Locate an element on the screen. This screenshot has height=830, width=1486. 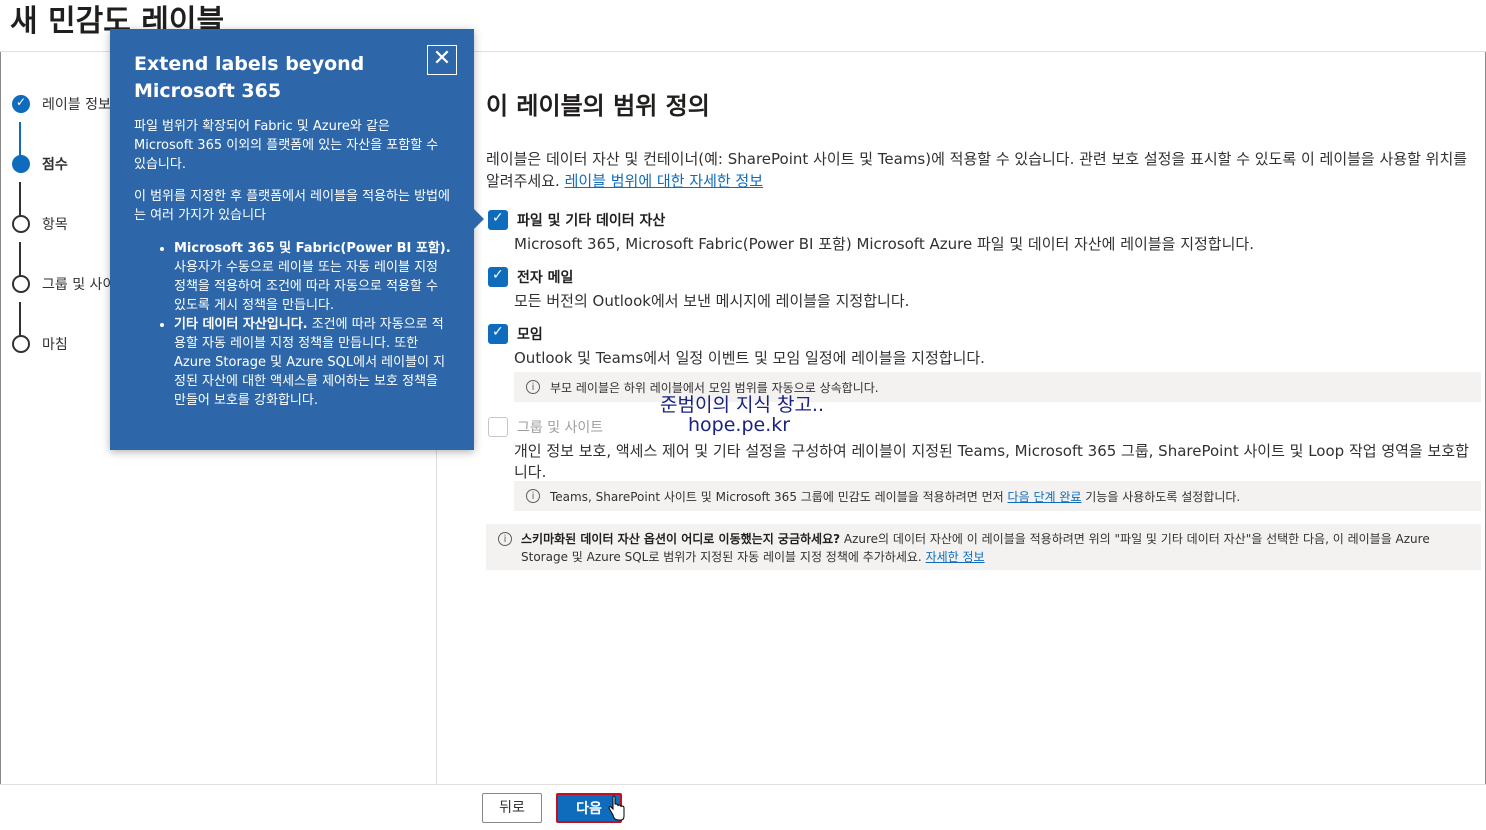
learn-more-link: 자세한 정보 is located at coordinates (955, 557).